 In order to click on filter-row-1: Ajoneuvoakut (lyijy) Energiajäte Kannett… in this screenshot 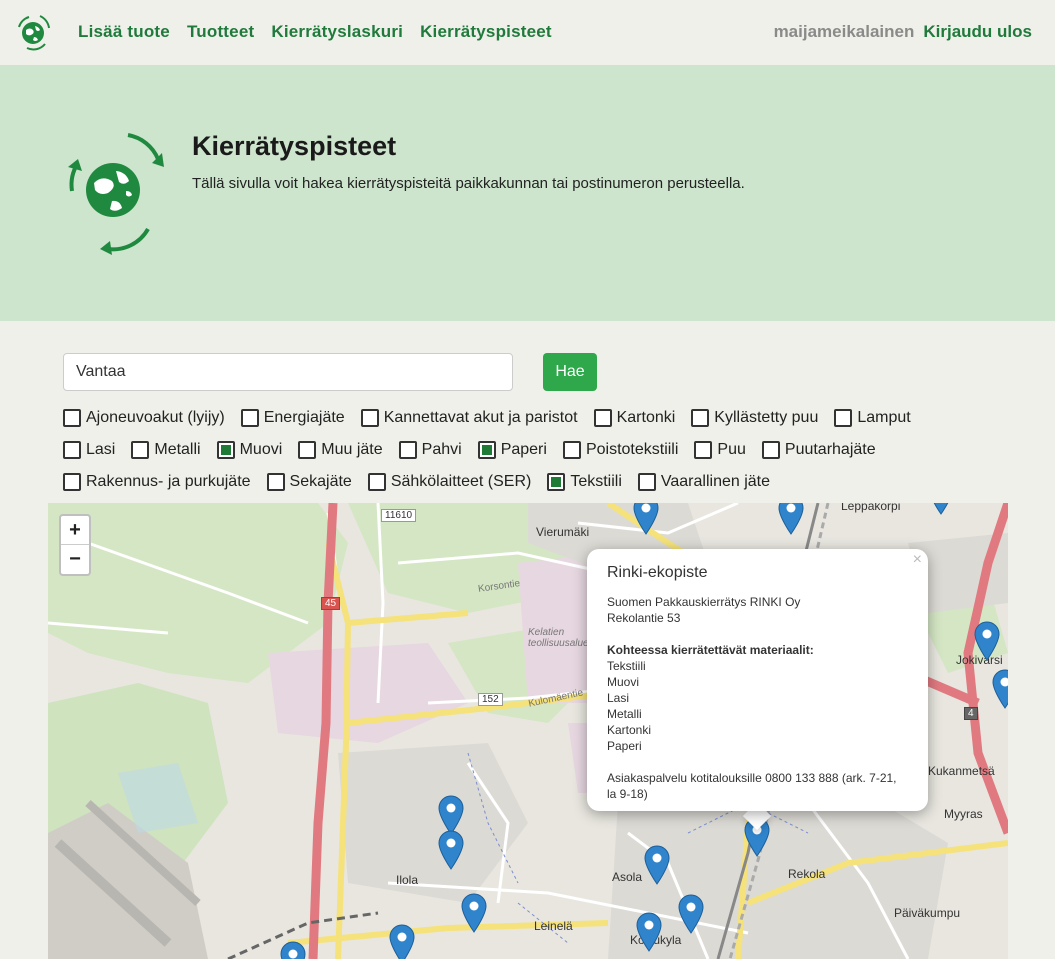, I will do `click(495, 418)`.